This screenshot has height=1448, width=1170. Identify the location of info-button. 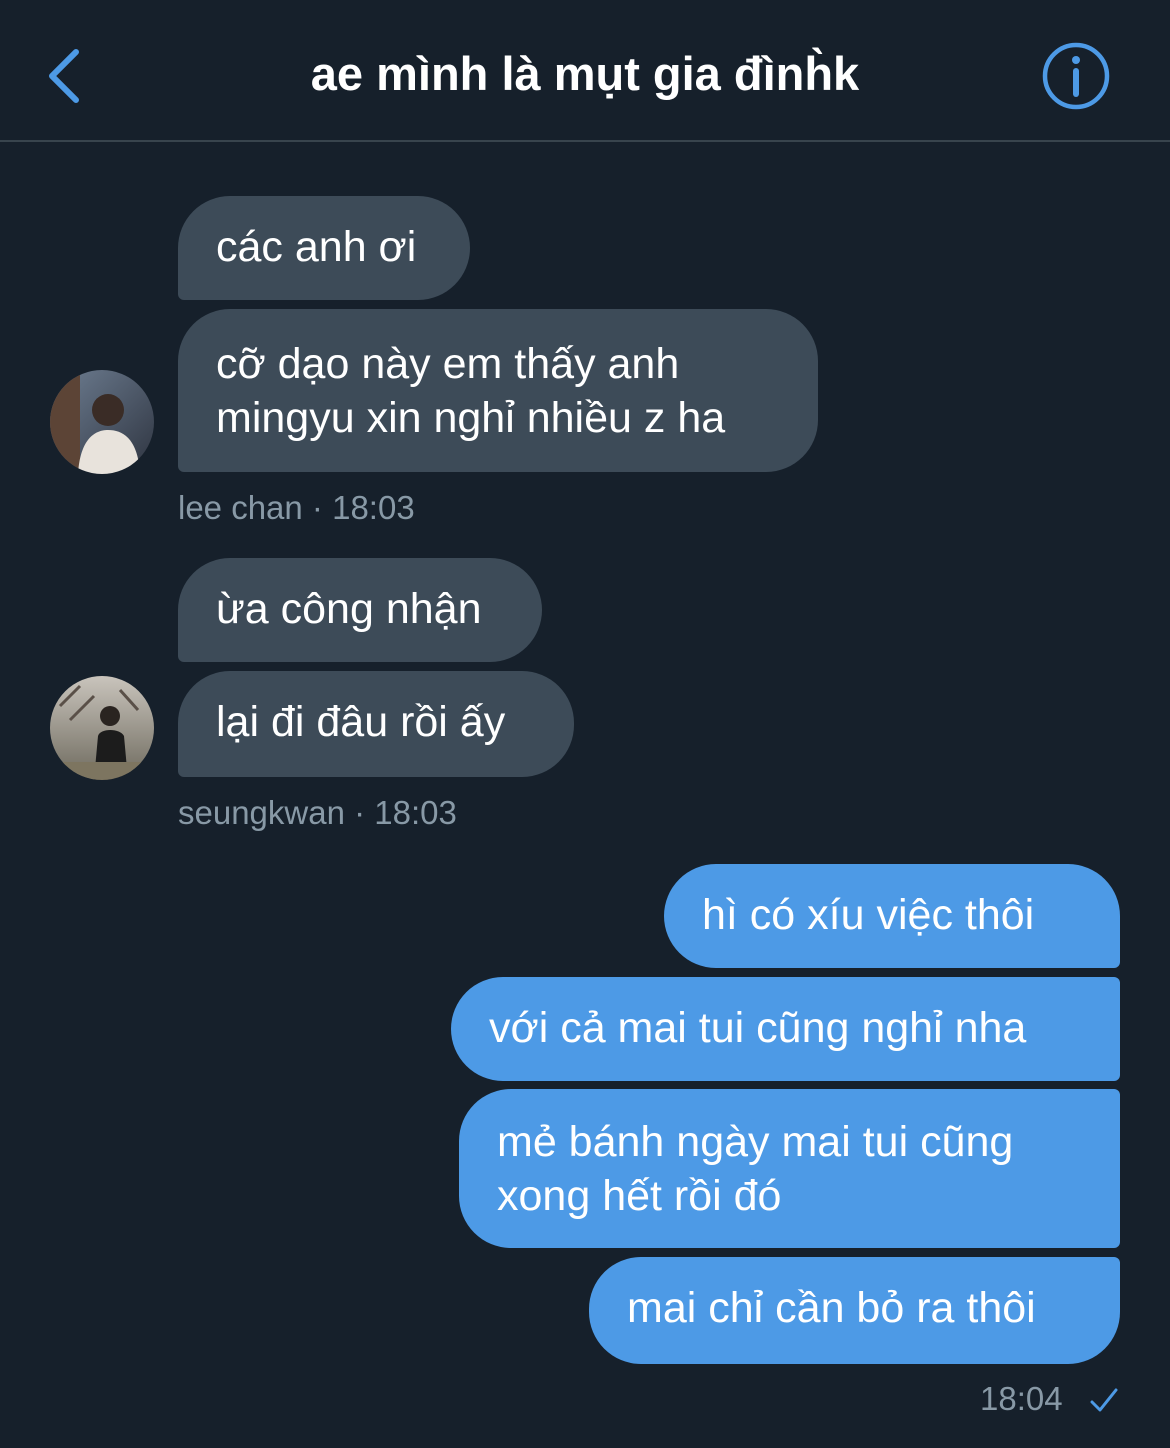
(1076, 76).